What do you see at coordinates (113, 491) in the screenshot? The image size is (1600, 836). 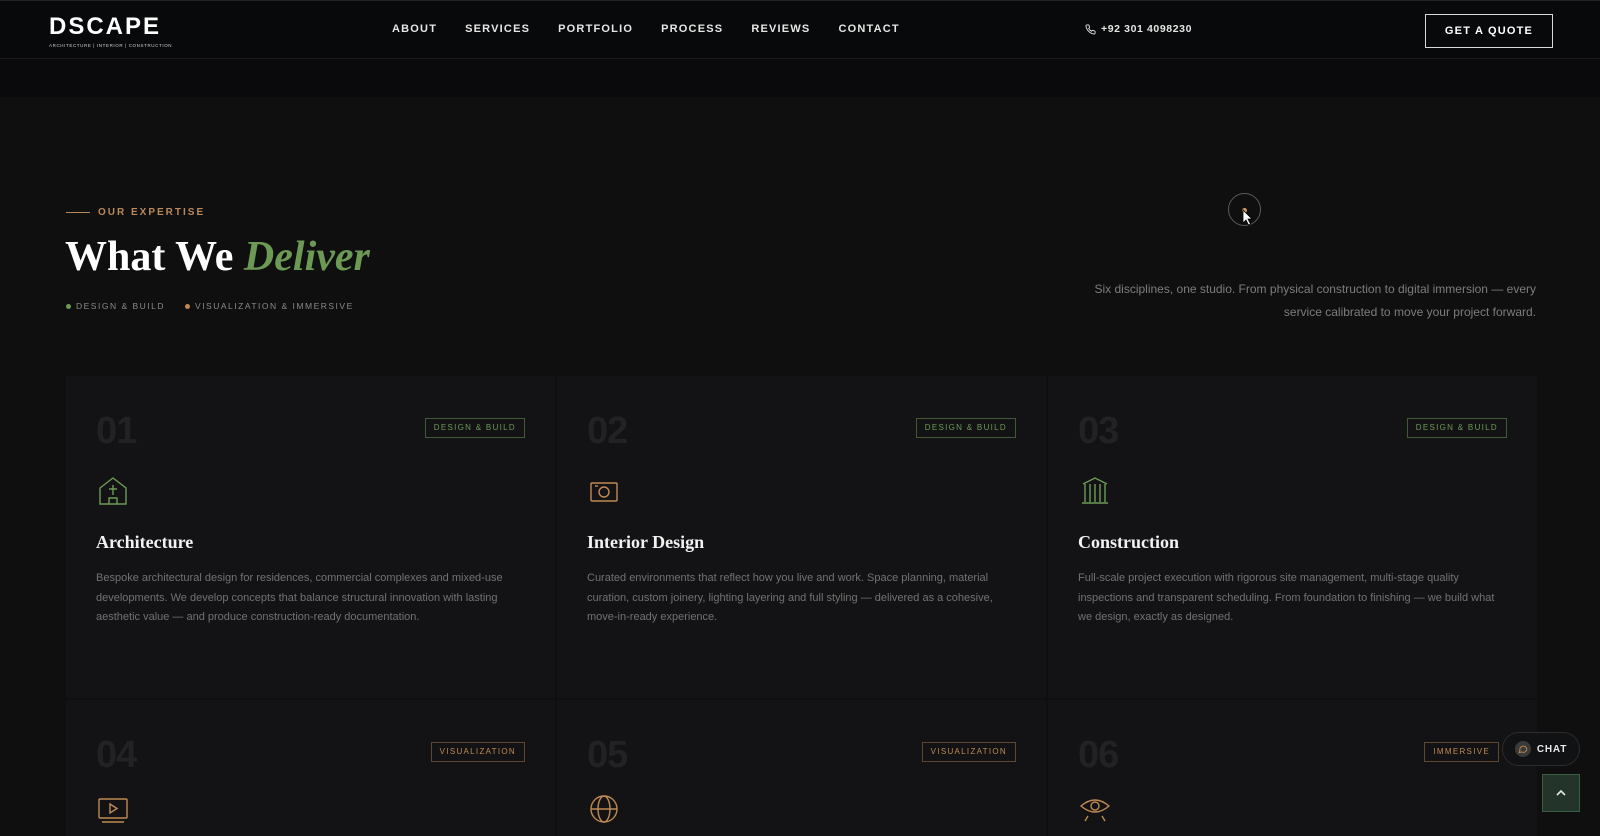 I see `house-icon` at bounding box center [113, 491].